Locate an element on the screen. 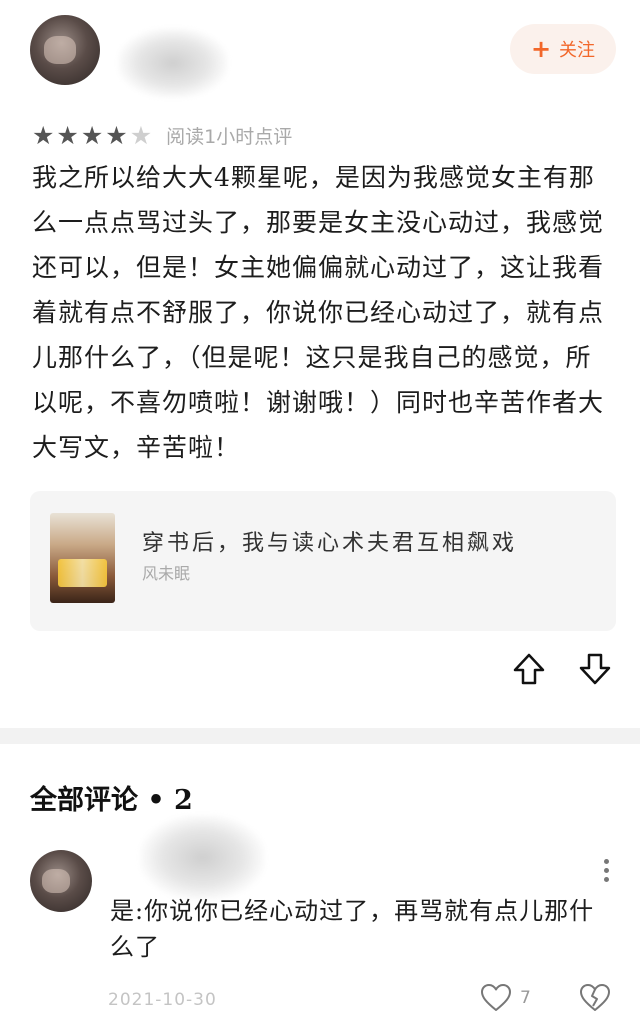 The width and height of the screenshot is (640, 1025). star-rating: ★ ★ ★ ★ ★ 阅读1小时点评 is located at coordinates (162, 135).